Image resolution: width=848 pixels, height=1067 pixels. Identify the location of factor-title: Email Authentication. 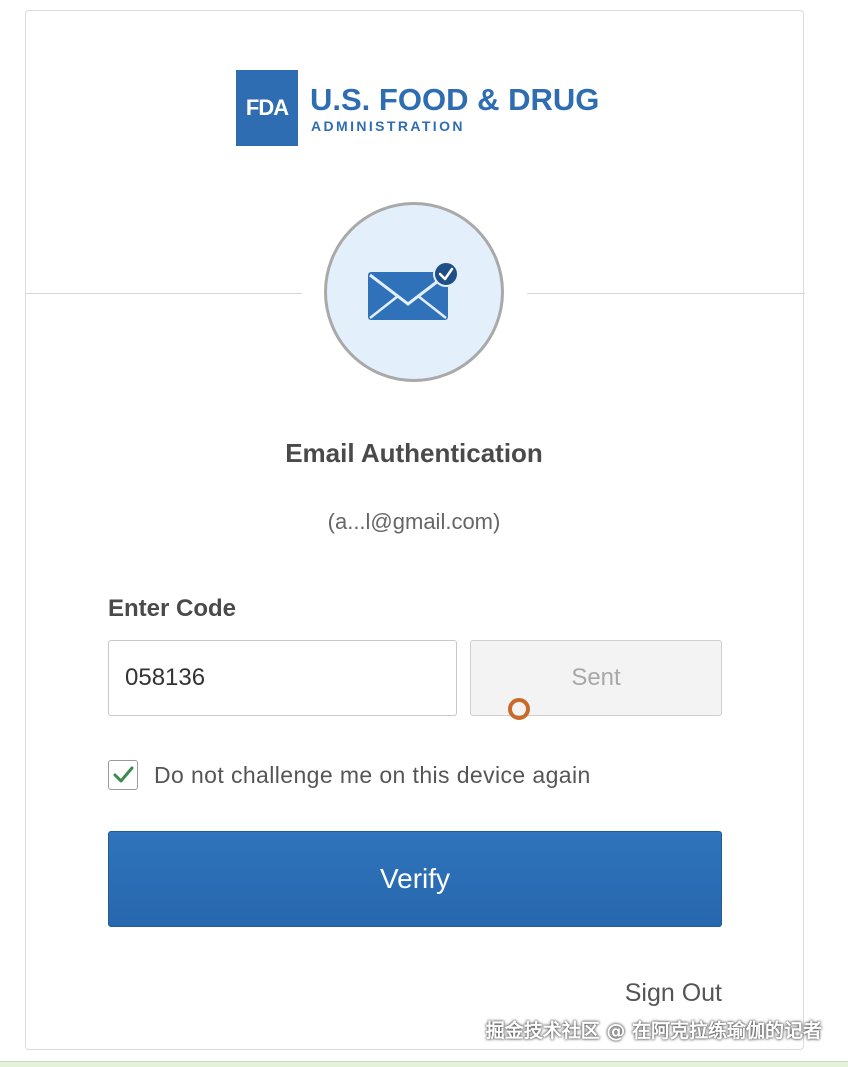
(414, 453).